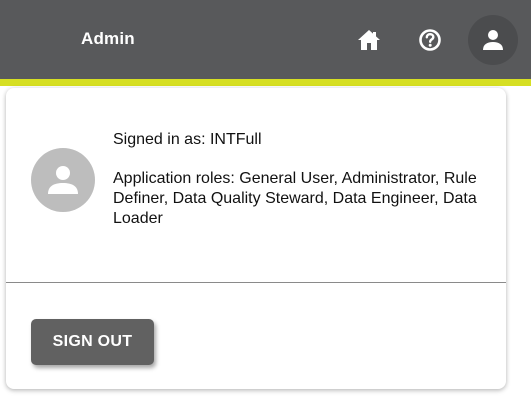 The width and height of the screenshot is (531, 397). I want to click on accent-line, so click(265, 82).